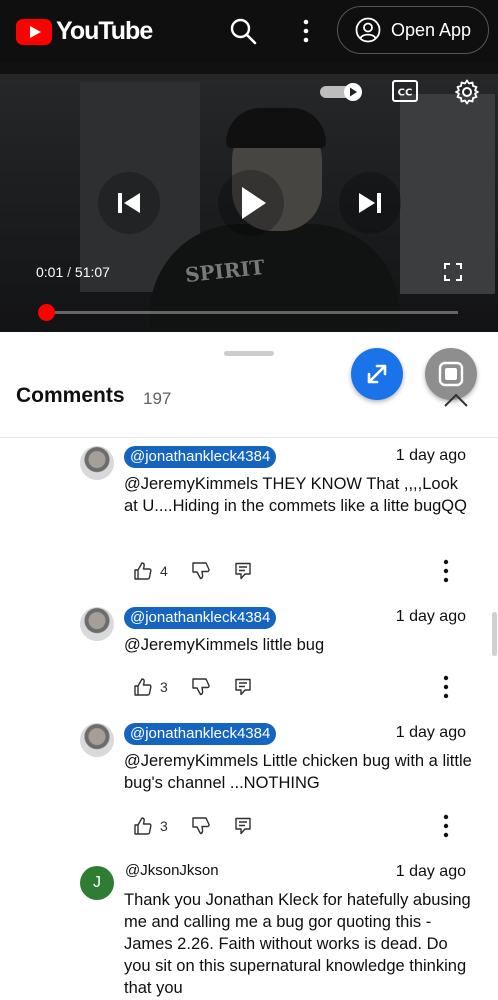 The image size is (498, 1000). I want to click on duration: 51:07, so click(92, 272).